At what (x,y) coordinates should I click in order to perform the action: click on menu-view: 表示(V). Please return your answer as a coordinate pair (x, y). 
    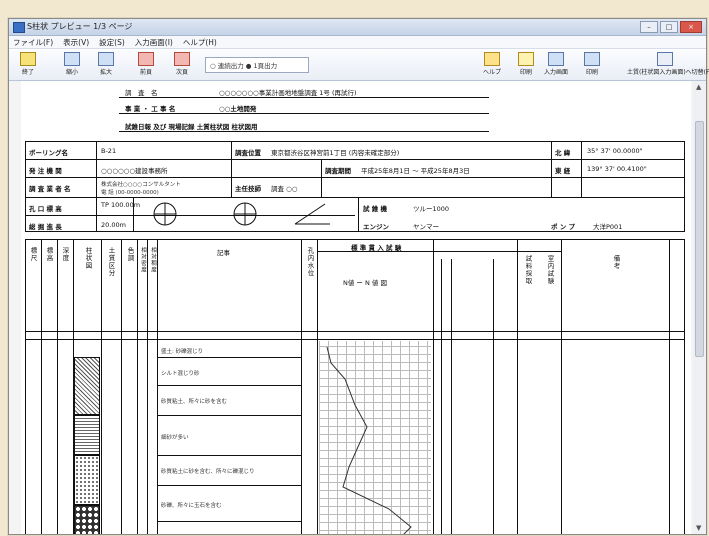
    Looking at the image, I should click on (76, 42).